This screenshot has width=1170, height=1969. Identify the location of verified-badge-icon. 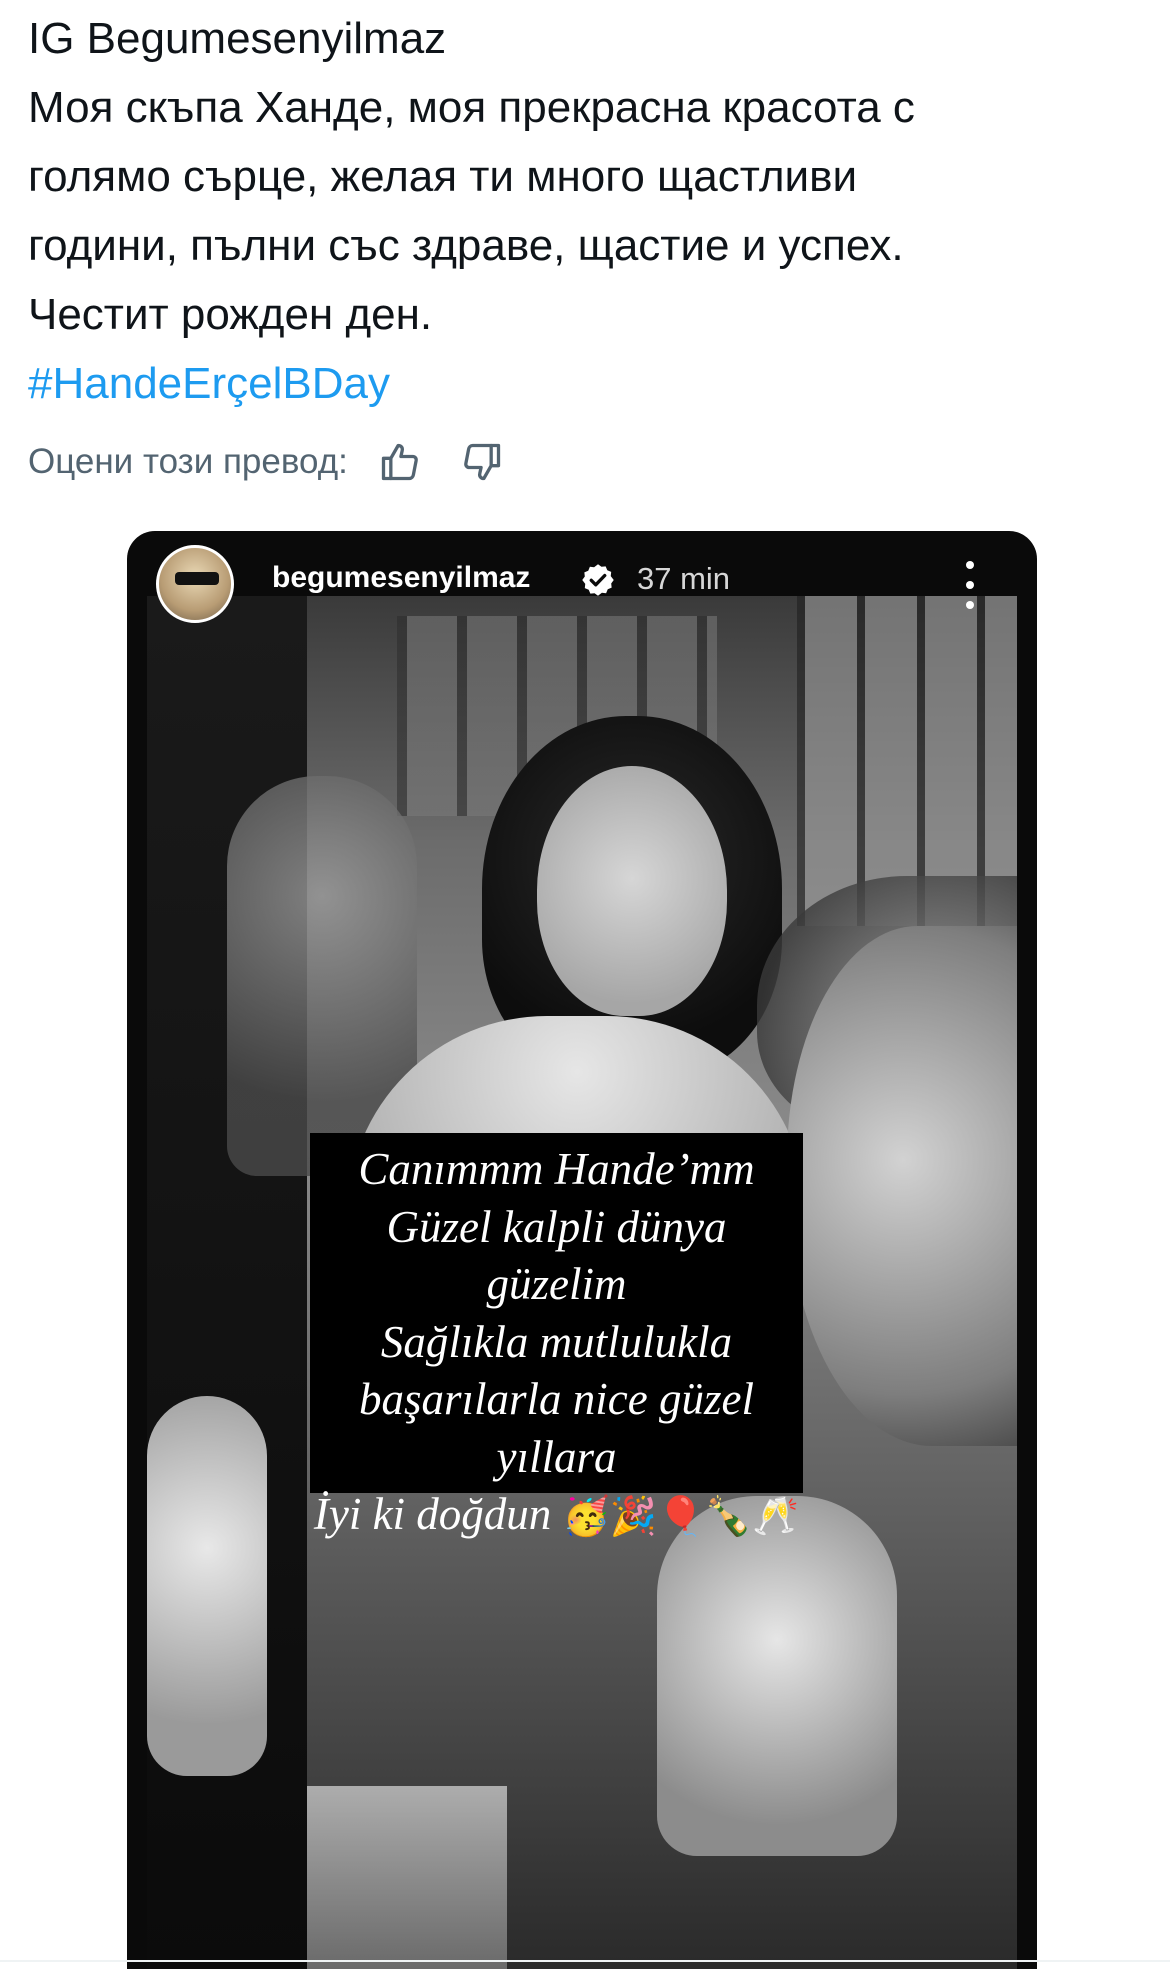
(598, 580).